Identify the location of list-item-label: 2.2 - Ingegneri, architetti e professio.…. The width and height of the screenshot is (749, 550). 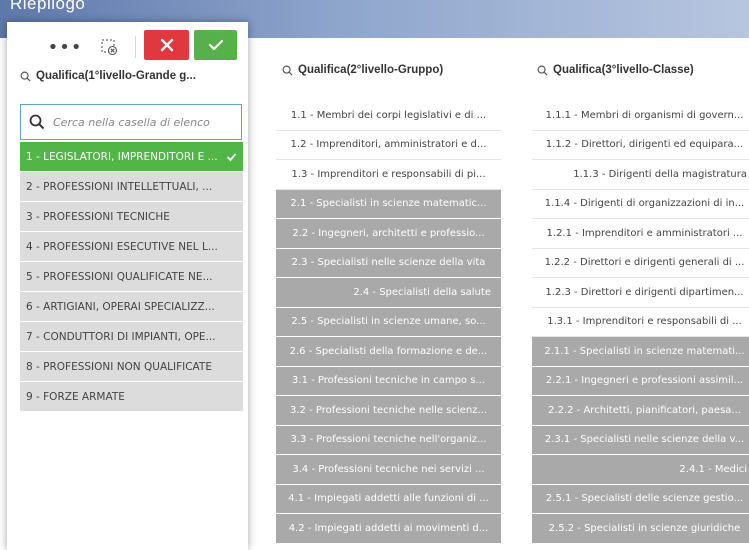
(388, 233).